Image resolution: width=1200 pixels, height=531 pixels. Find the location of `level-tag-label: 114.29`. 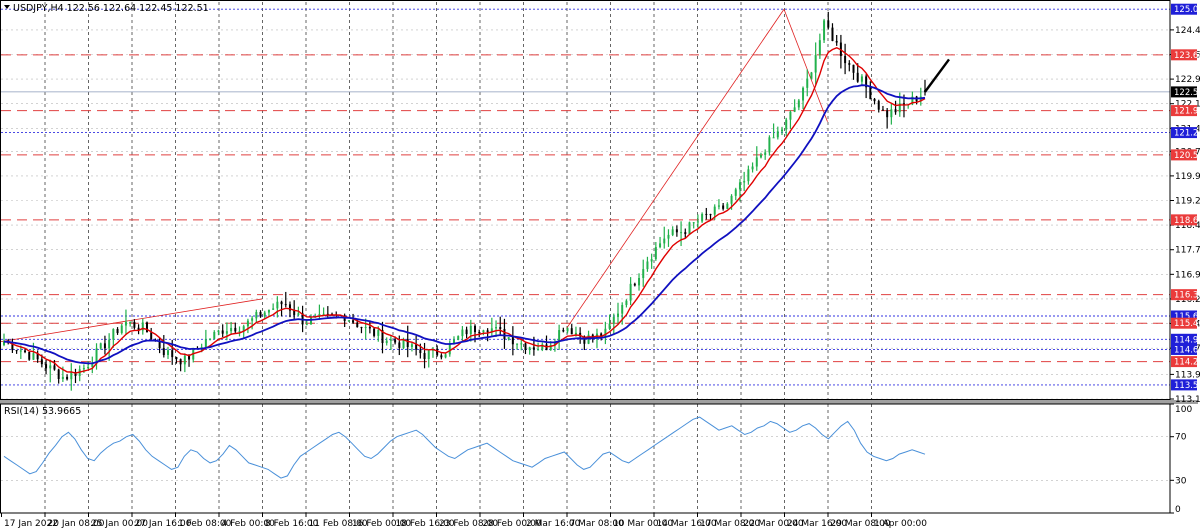

level-tag-label: 114.29 is located at coordinates (1187, 363).